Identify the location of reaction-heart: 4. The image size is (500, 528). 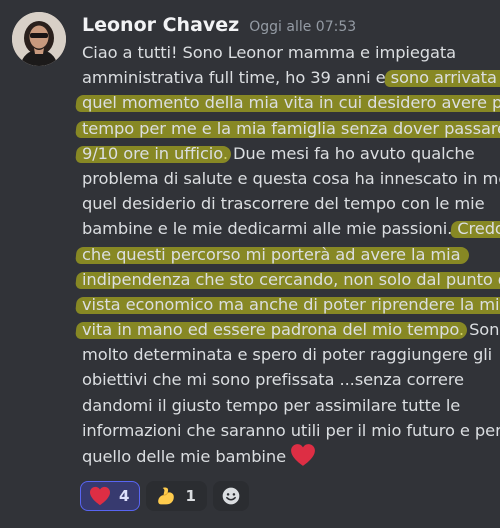
(110, 496).